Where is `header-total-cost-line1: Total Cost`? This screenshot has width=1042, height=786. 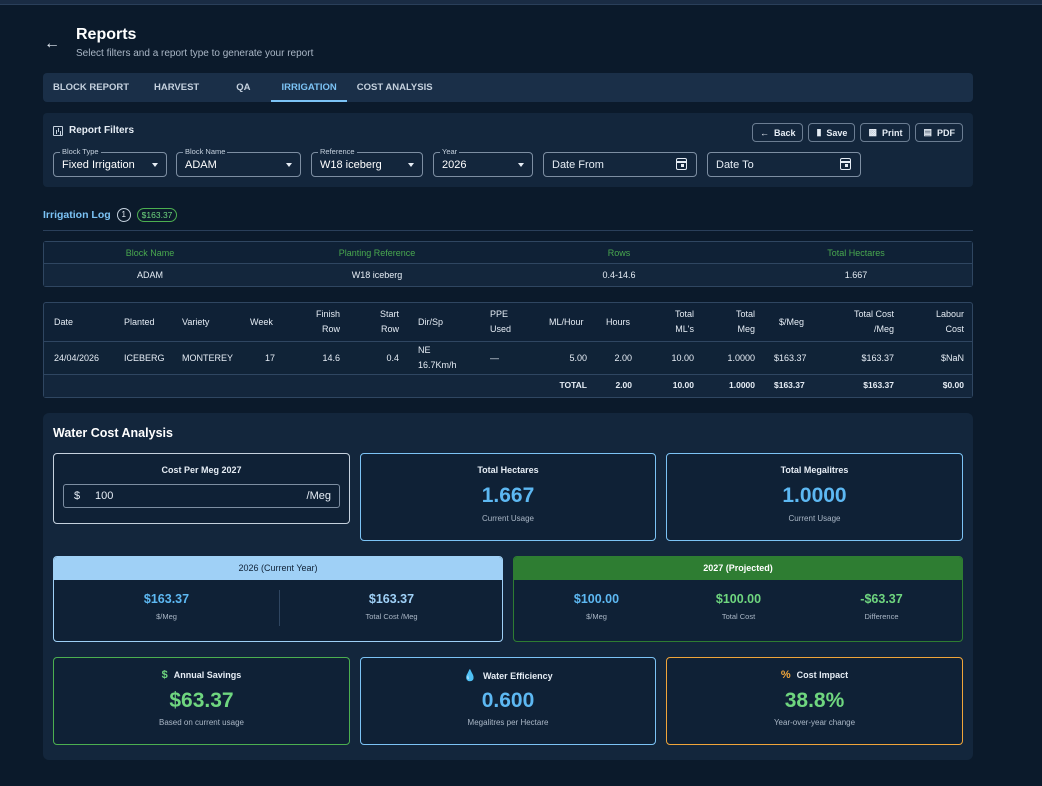 header-total-cost-line1: Total Cost is located at coordinates (873, 314).